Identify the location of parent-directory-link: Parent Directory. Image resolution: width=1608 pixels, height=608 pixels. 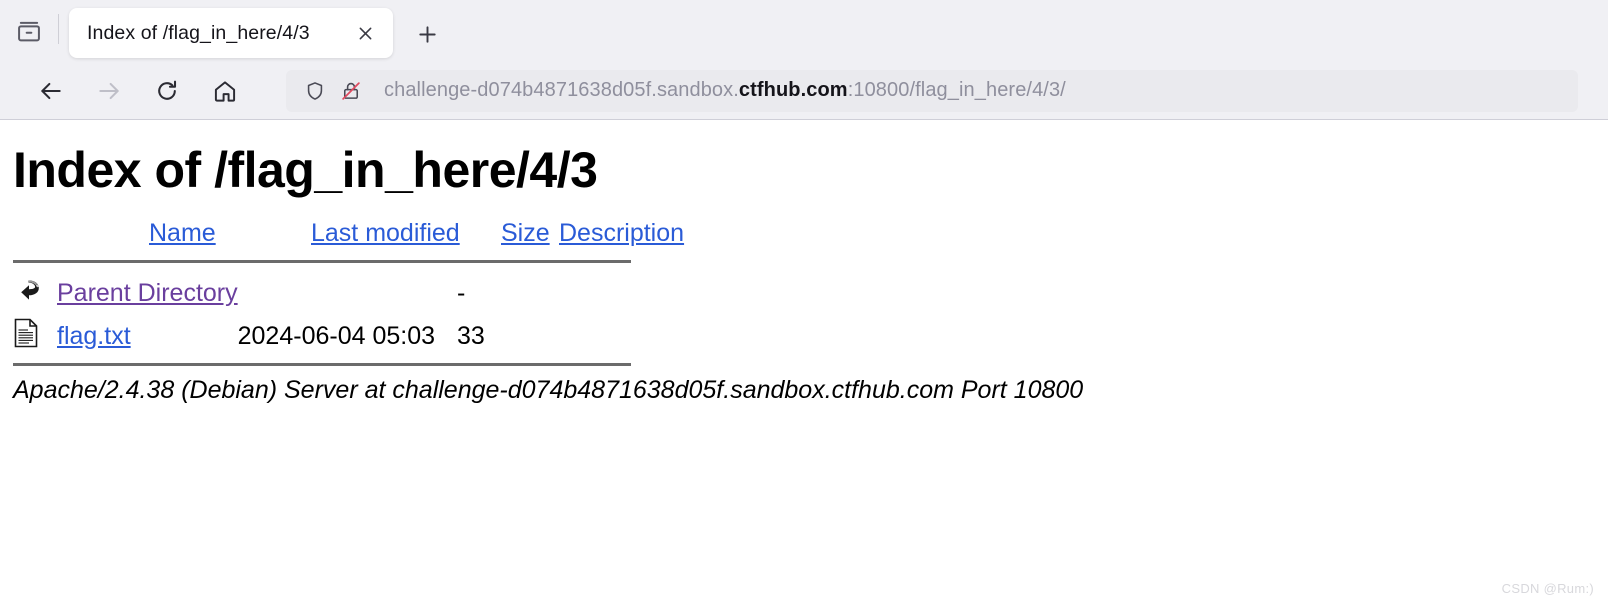
(147, 293).